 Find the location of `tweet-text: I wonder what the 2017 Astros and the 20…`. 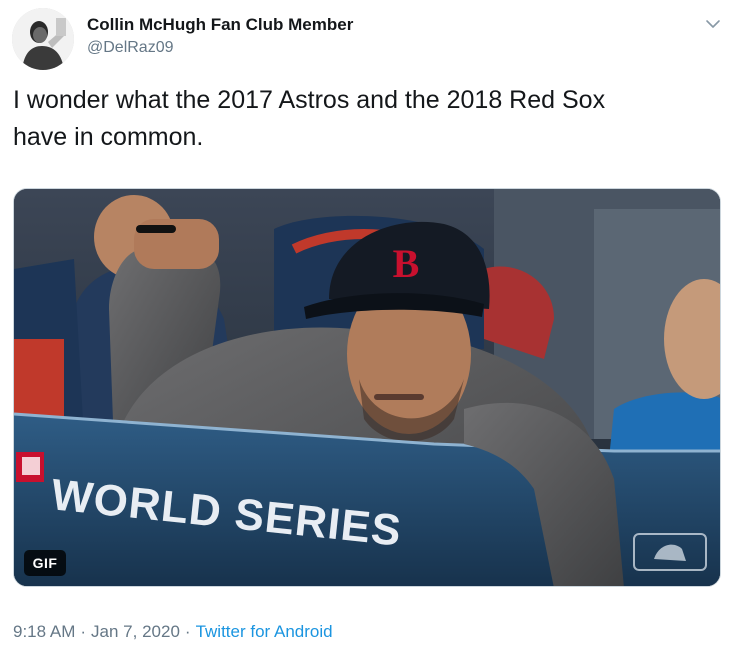

tweet-text: I wonder what the 2017 Astros and the 20… is located at coordinates (309, 118).